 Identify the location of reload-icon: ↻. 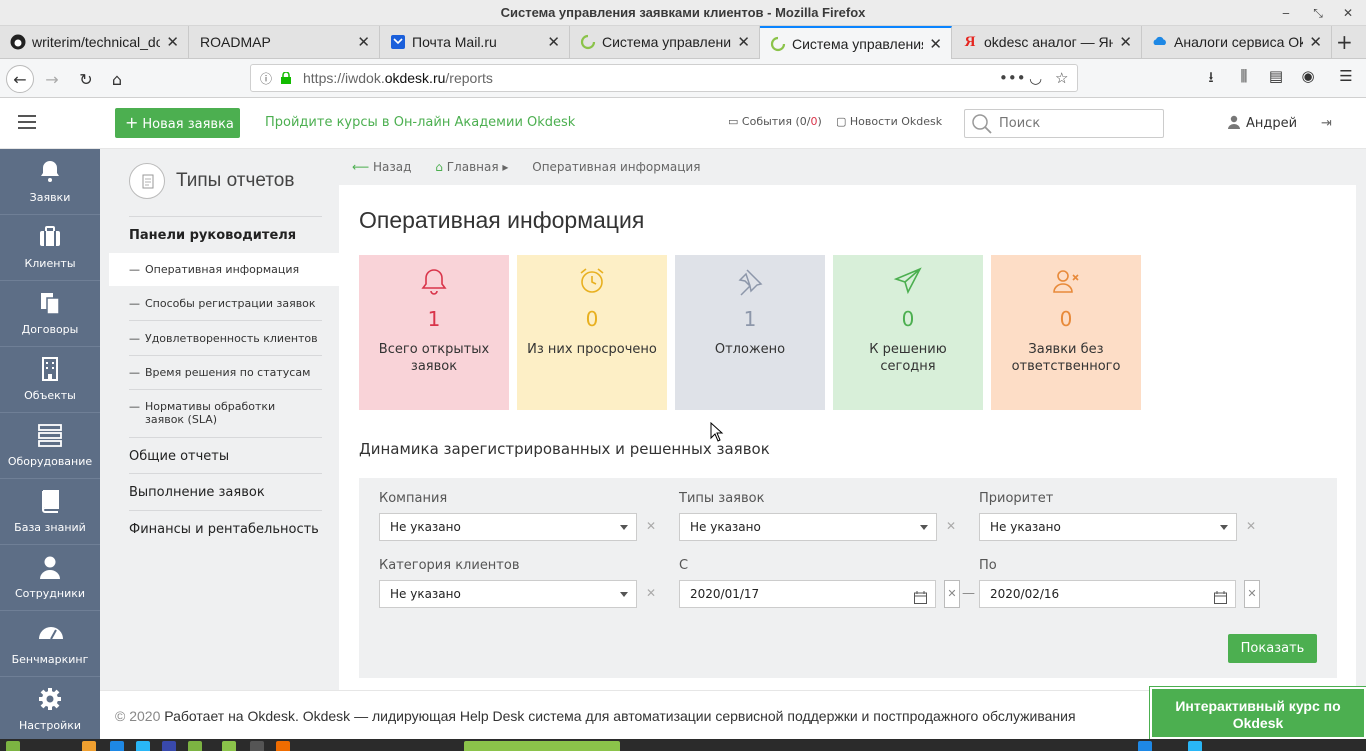
(86, 79).